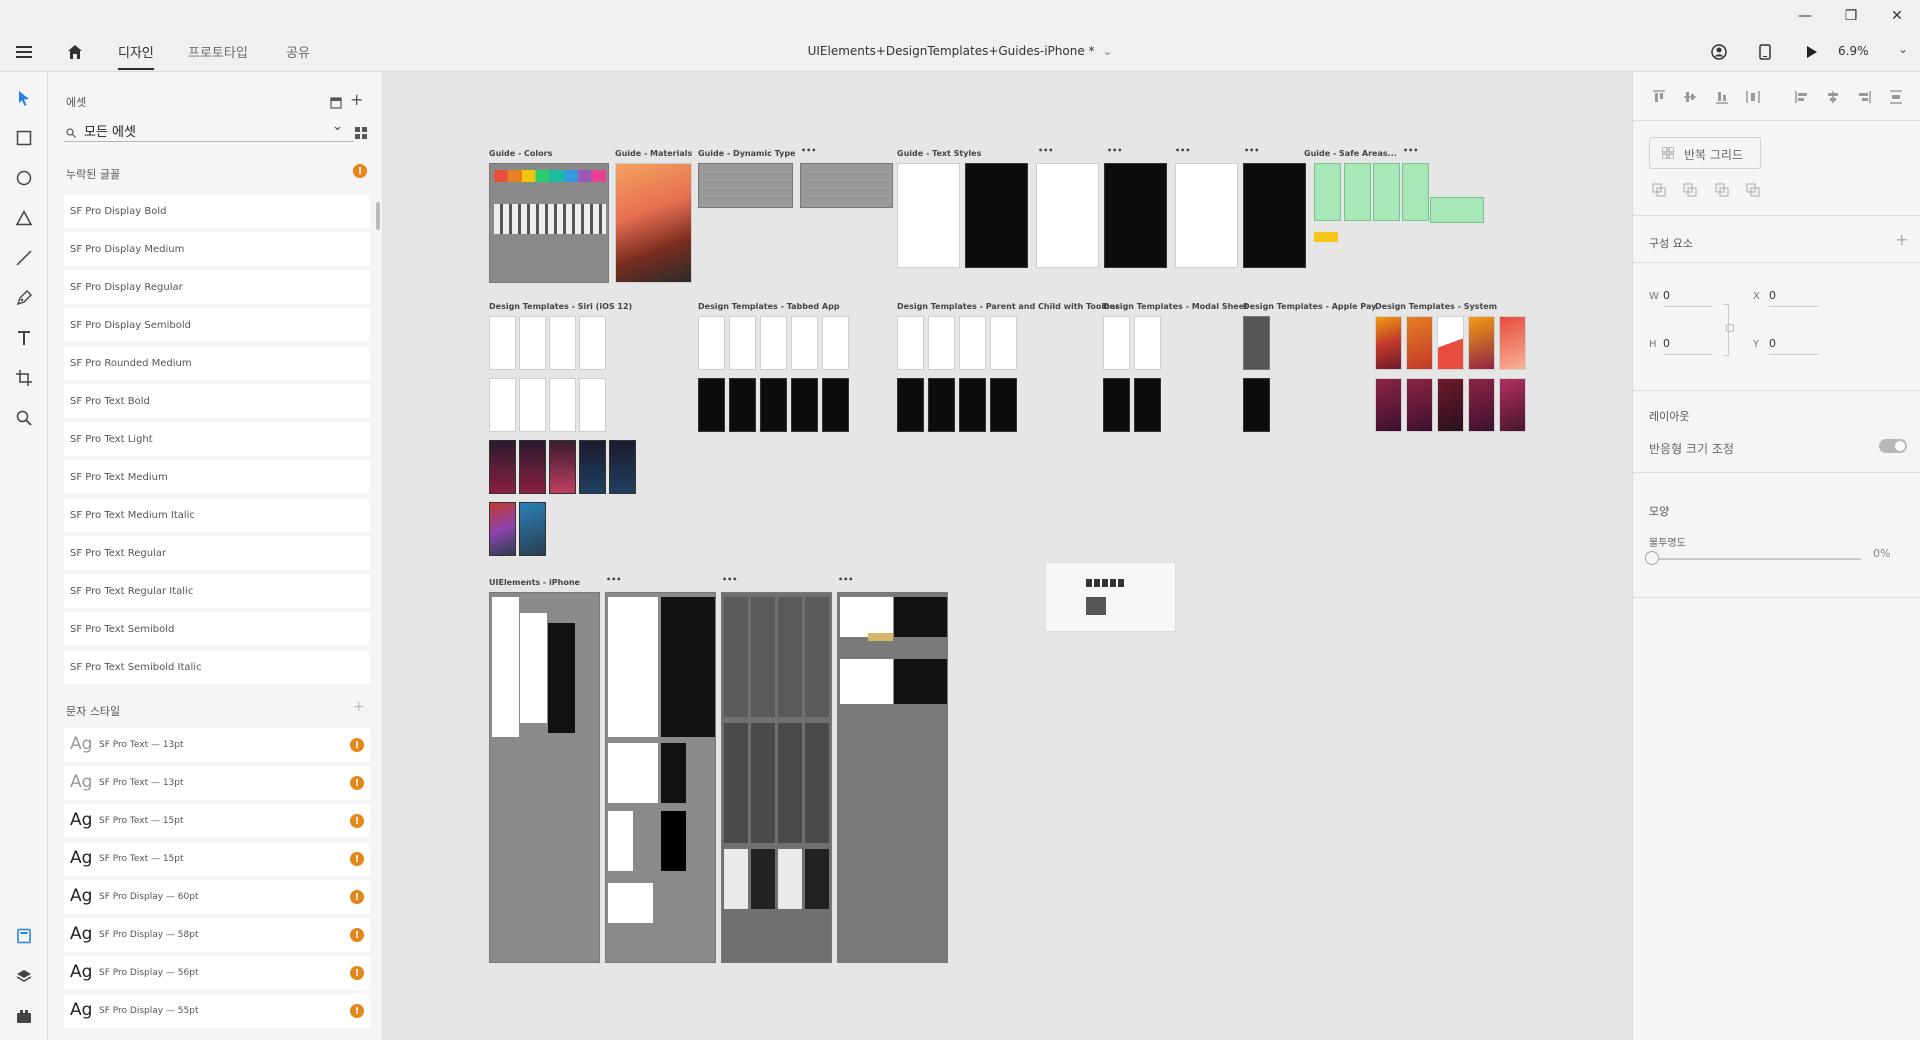 This screenshot has height=1040, width=1920. What do you see at coordinates (1147, 343) in the screenshot?
I see `artboard-modal-sheet` at bounding box center [1147, 343].